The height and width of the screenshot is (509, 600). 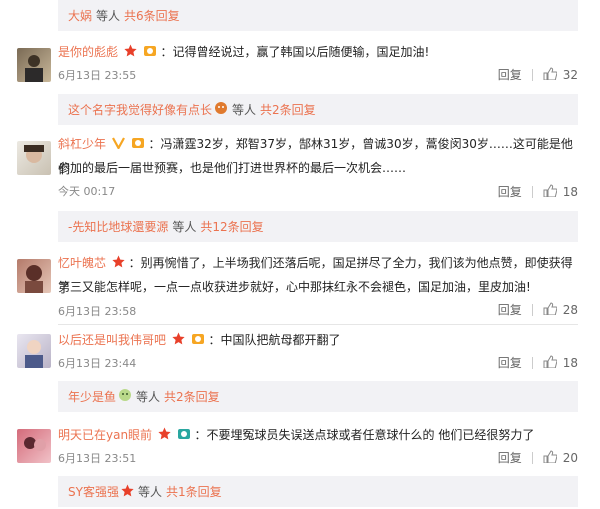 I want to click on comment-text-line2: 第三又能怎样呢，一点一点收获进步就好，心中那抹红永不会褪色，国足加油，里皮加油!, so click(x=294, y=287).